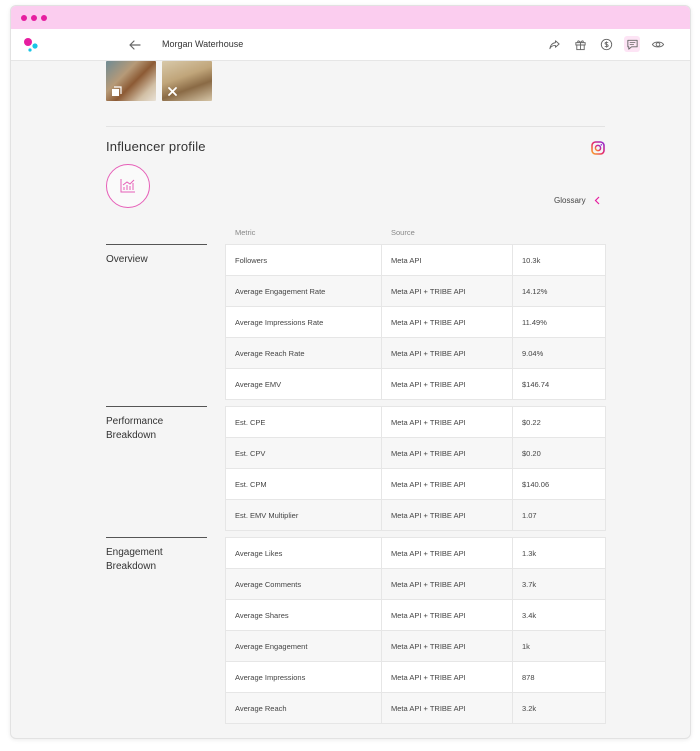 Image resolution: width=700 pixels, height=751 pixels. What do you see at coordinates (355, 126) in the screenshot?
I see `section-divider` at bounding box center [355, 126].